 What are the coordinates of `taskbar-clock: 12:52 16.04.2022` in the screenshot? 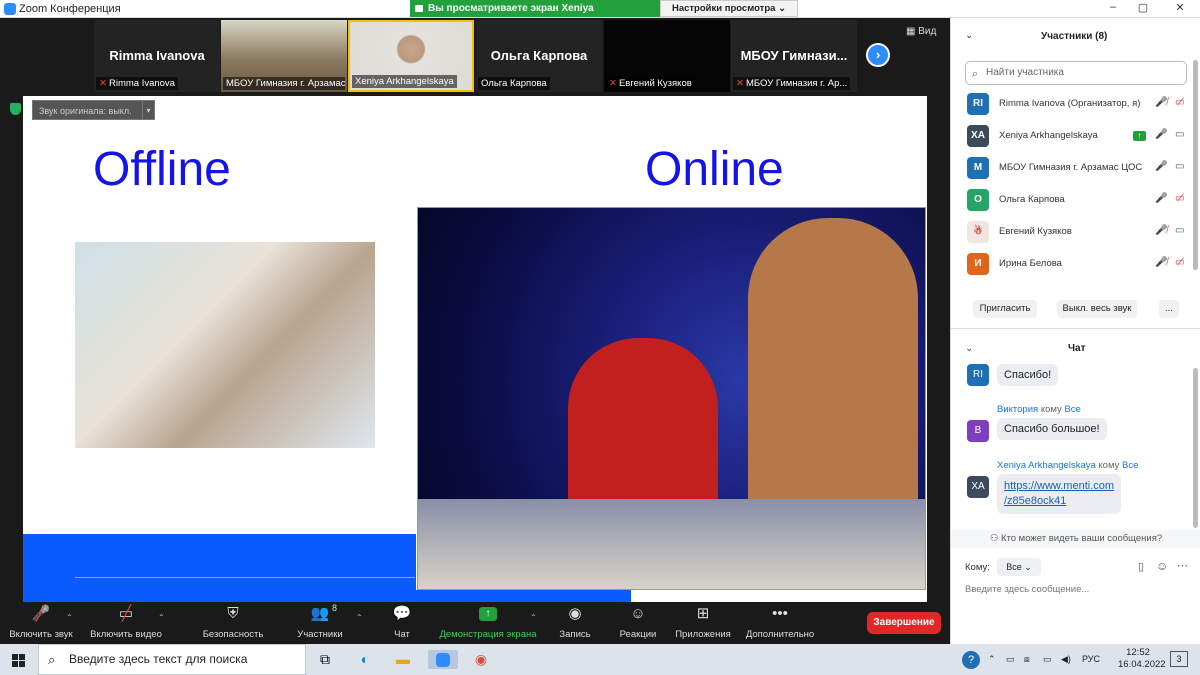 It's located at (1142, 659).